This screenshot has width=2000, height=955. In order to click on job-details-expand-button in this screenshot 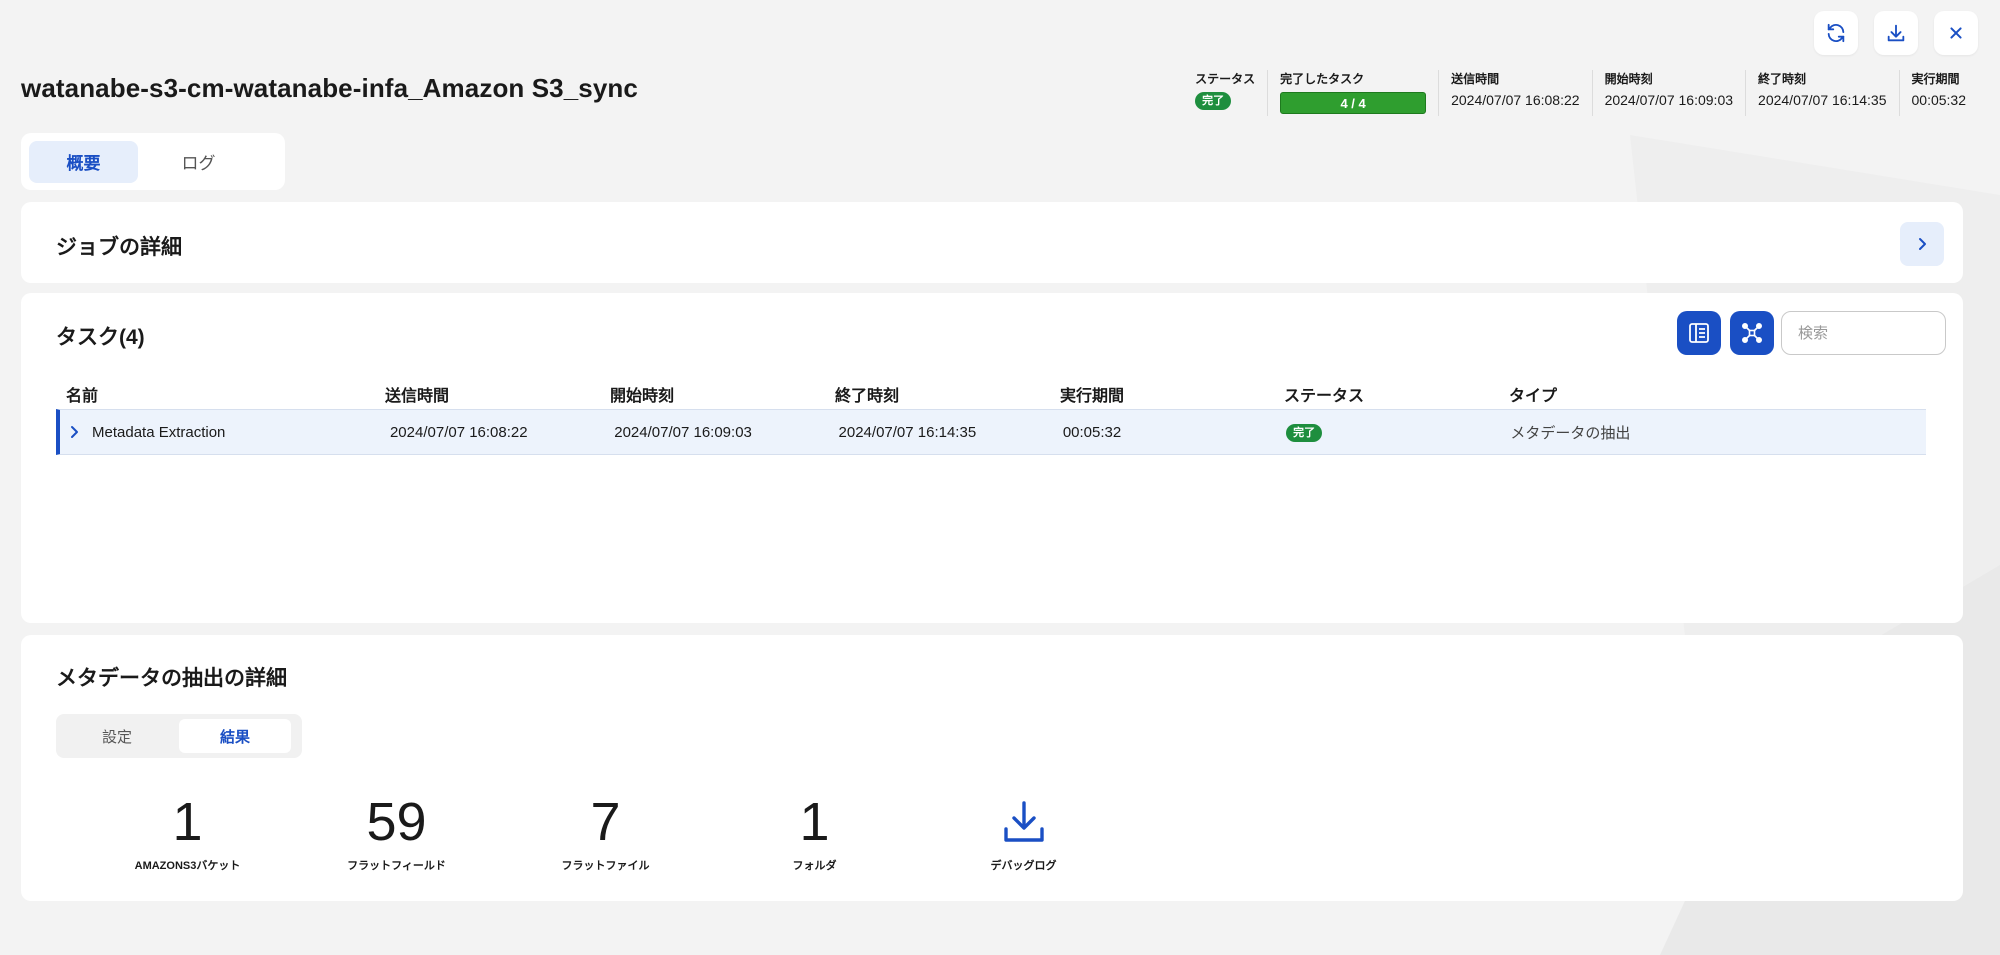, I will do `click(1922, 244)`.